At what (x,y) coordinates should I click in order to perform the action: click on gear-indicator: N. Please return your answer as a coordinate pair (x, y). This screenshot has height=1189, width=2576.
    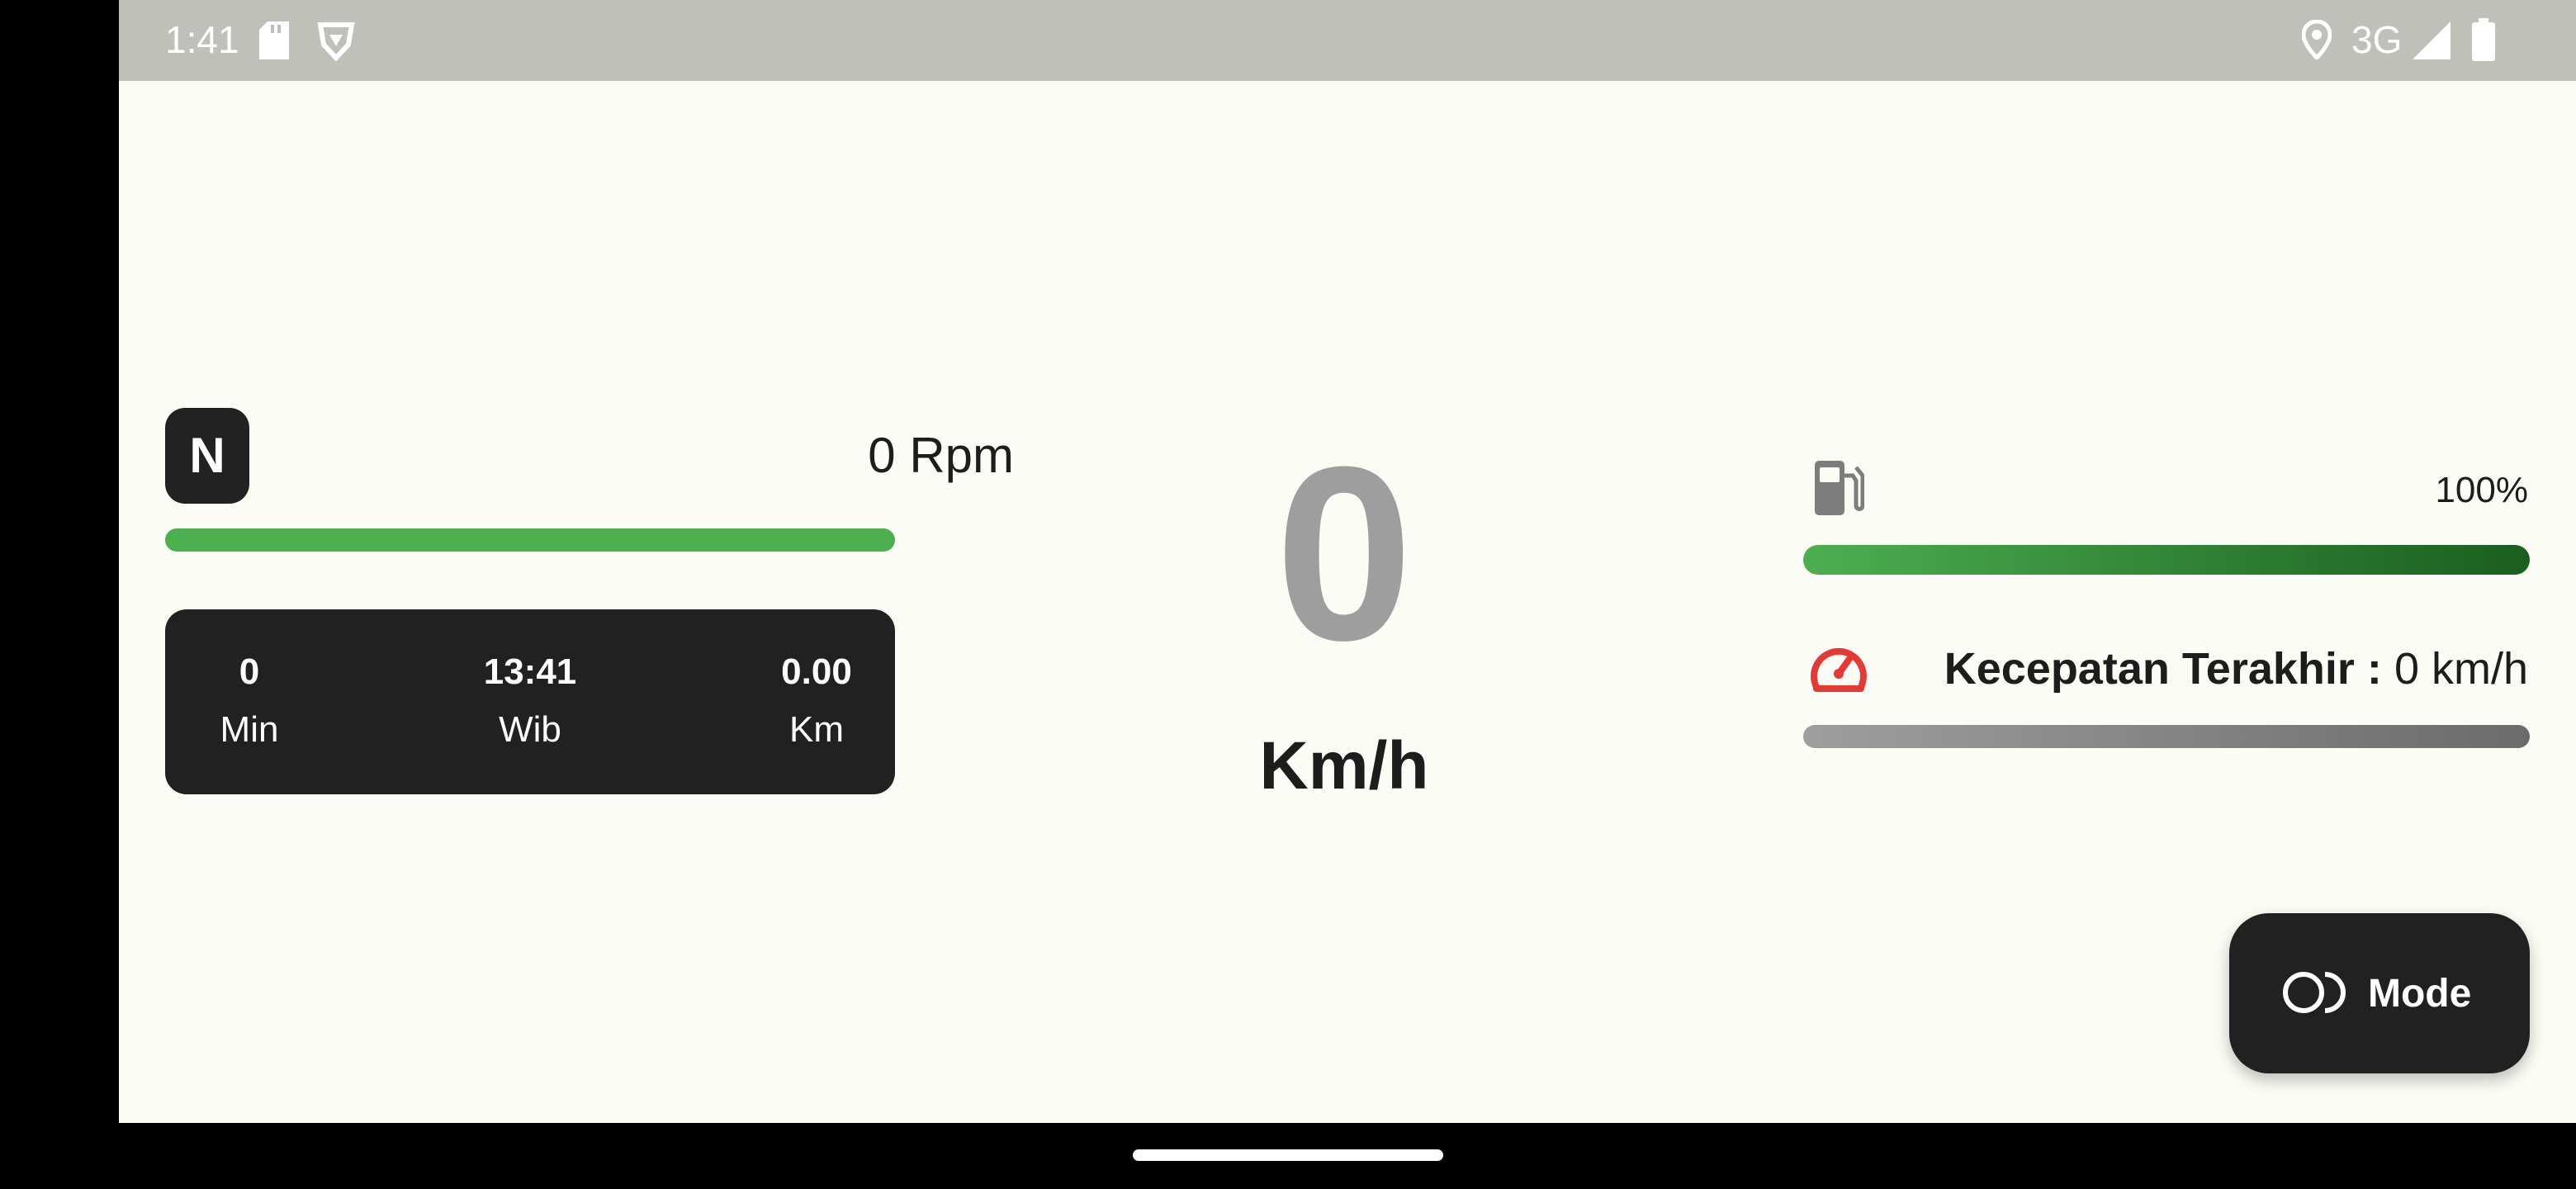
    Looking at the image, I should click on (207, 456).